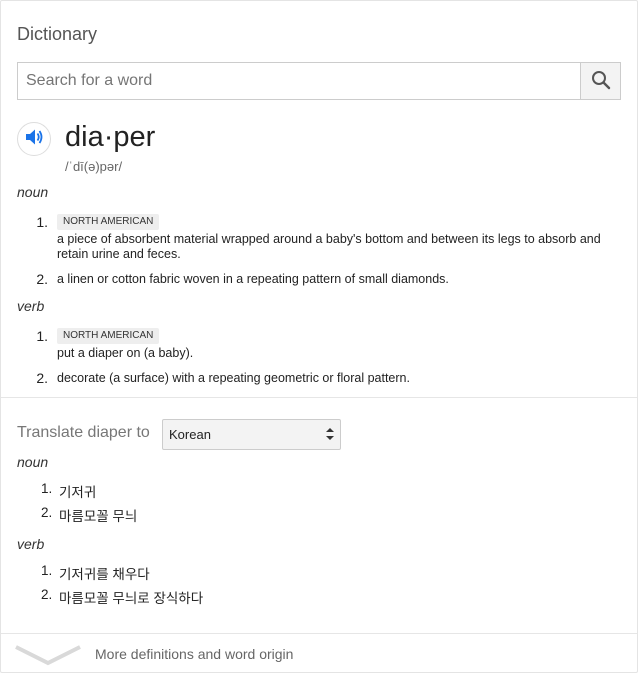 Image resolution: width=638 pixels, height=673 pixels. Describe the element at coordinates (98, 516) in the screenshot. I see `translation-word: 마름모꼴 무늬` at that location.